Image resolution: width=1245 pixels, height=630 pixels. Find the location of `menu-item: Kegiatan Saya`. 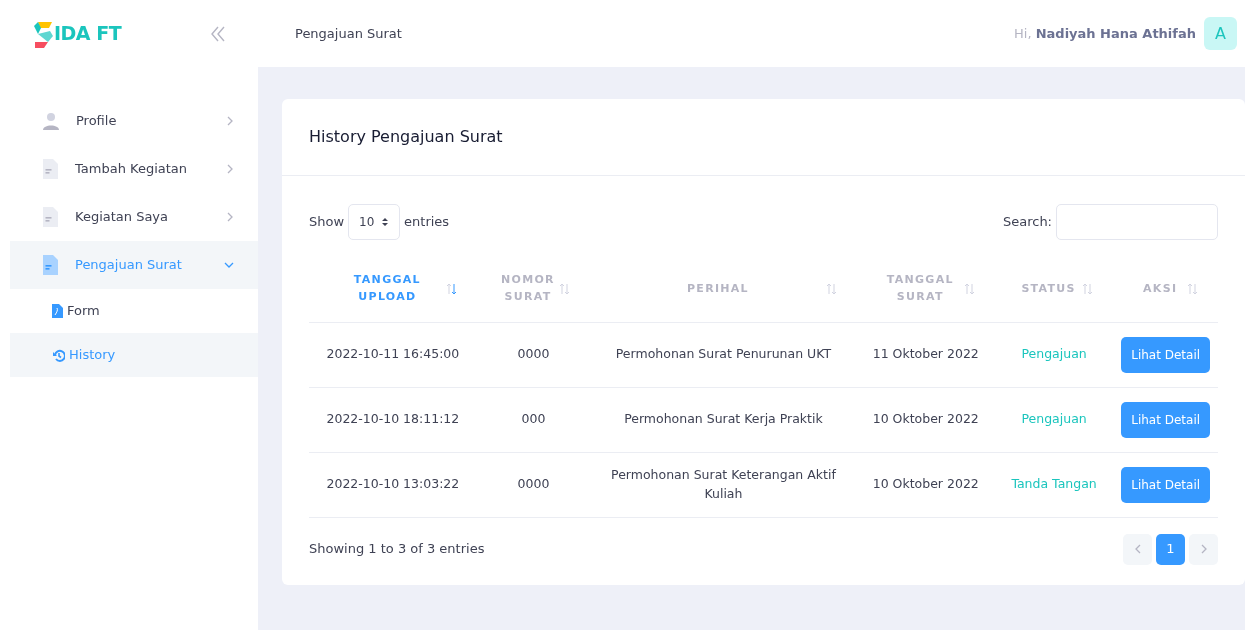

menu-item: Kegiatan Saya is located at coordinates (134, 217).